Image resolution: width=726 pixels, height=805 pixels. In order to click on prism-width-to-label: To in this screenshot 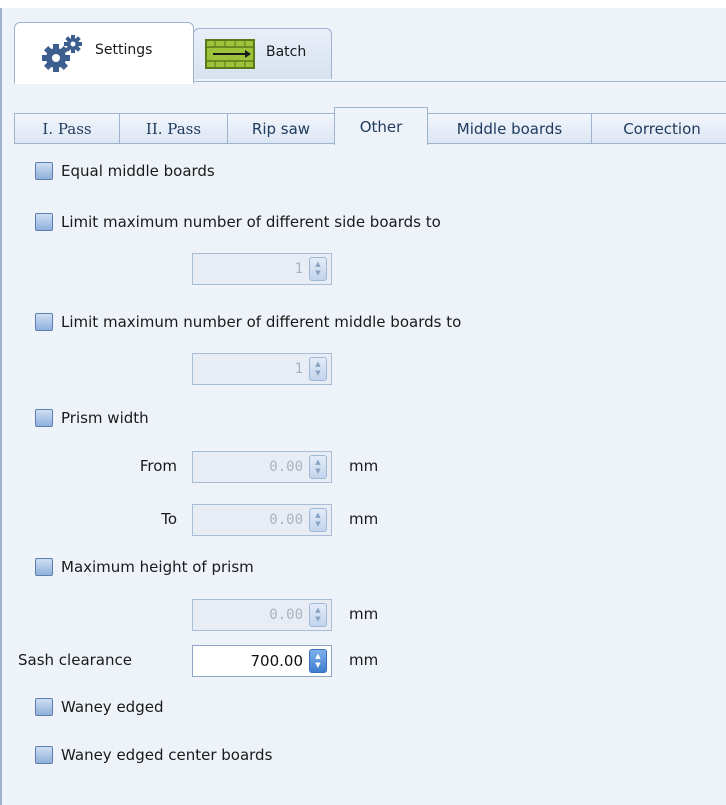, I will do `click(169, 519)`.